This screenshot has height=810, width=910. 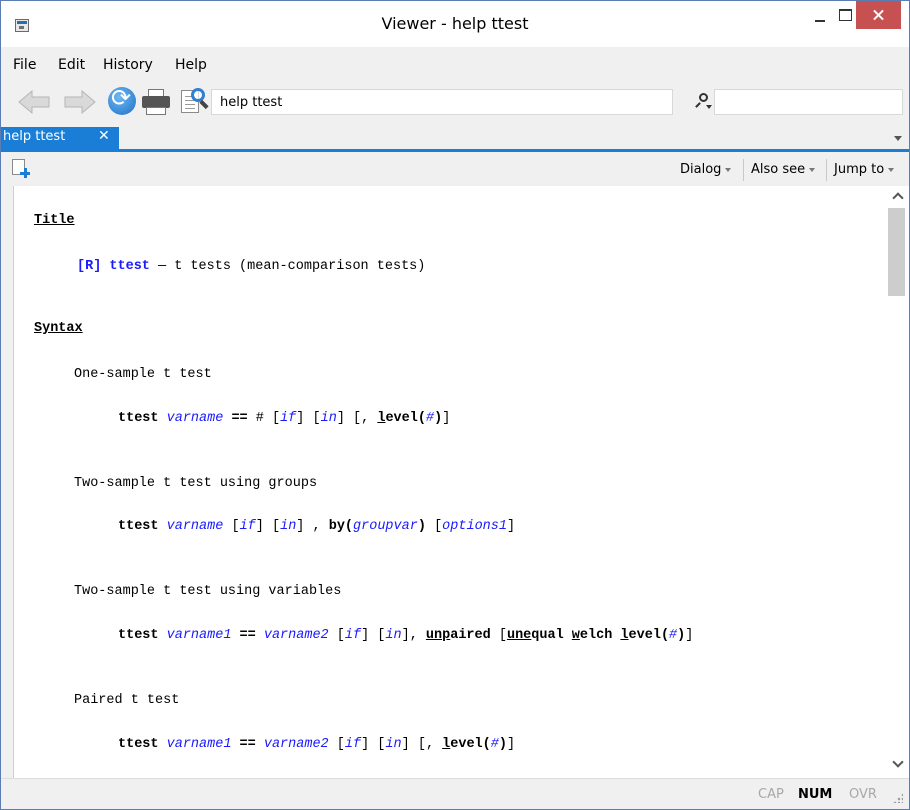 I want to click on groupvar-link: groupvar, so click(x=385, y=526).